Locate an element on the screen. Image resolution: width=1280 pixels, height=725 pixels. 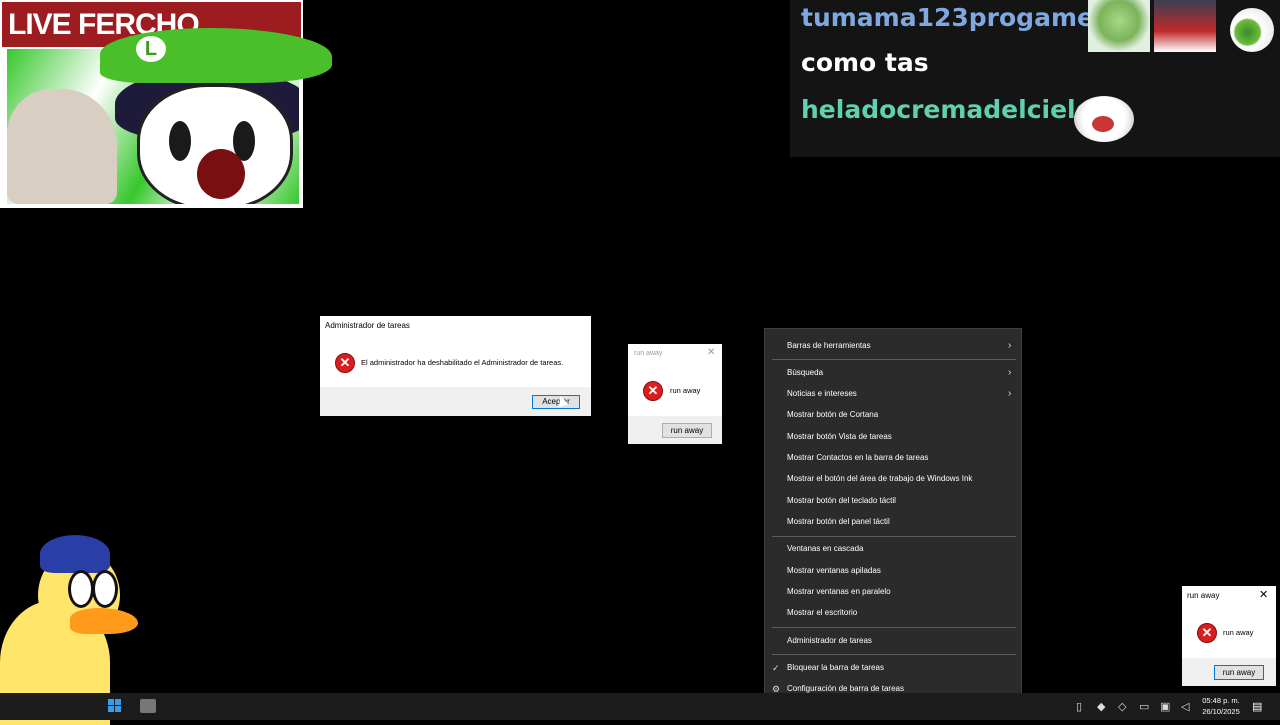
character-eye-left is located at coordinates (180, 141).